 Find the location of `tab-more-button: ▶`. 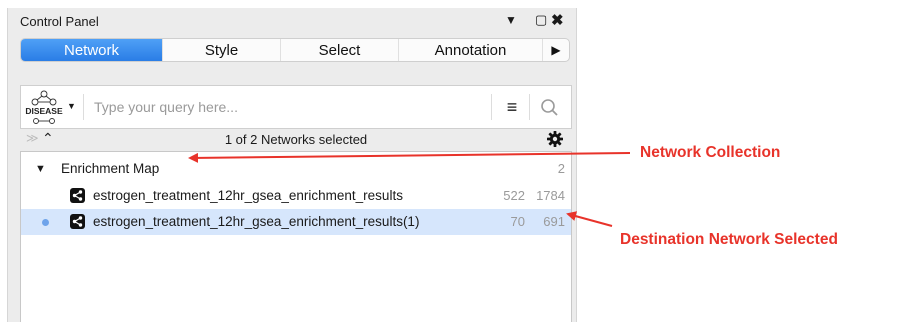

tab-more-button: ▶ is located at coordinates (556, 50).